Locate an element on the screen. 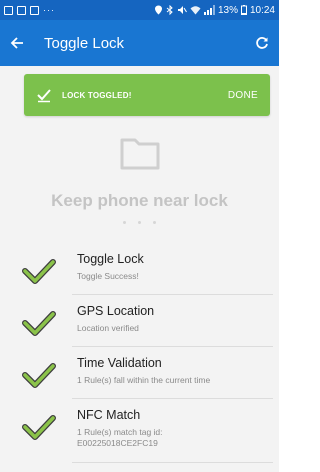 This screenshot has height=472, width=320. battery-percent: 13% is located at coordinates (227, 10).